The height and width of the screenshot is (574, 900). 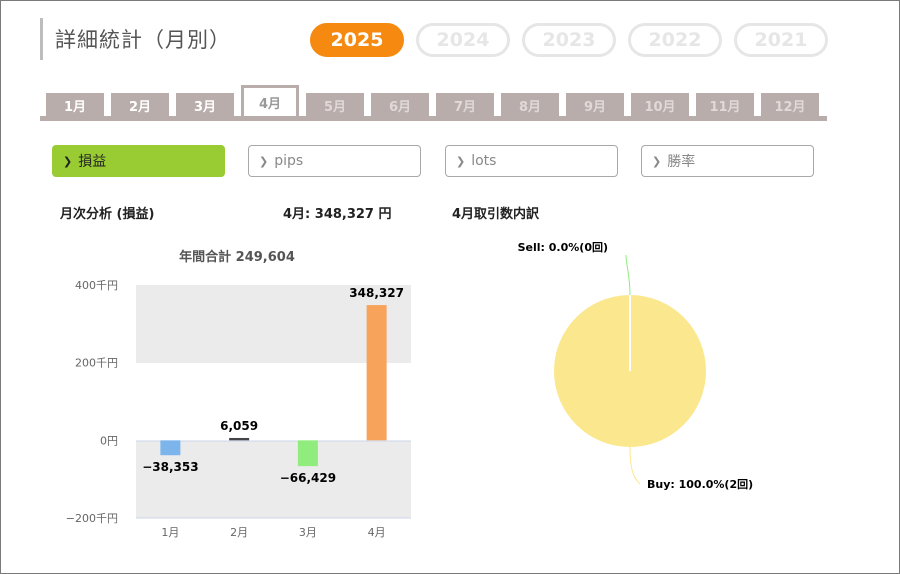 What do you see at coordinates (273, 532) in the screenshot?
I see `x-axis: 1月 2月 3月 4月` at bounding box center [273, 532].